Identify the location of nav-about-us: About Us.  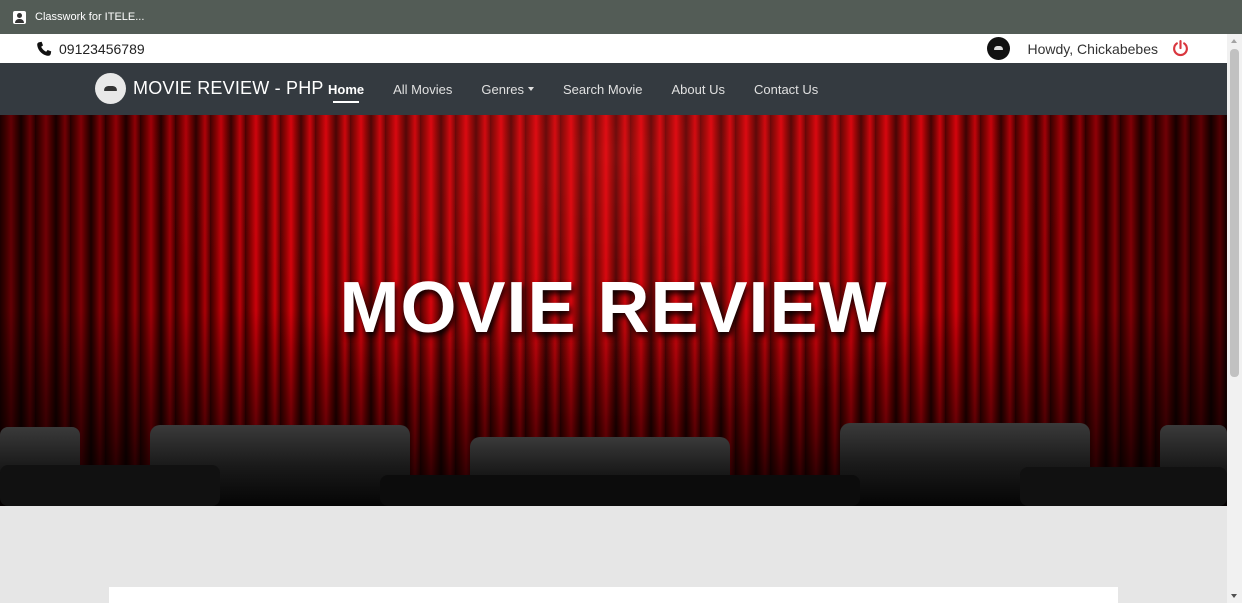
(698, 89).